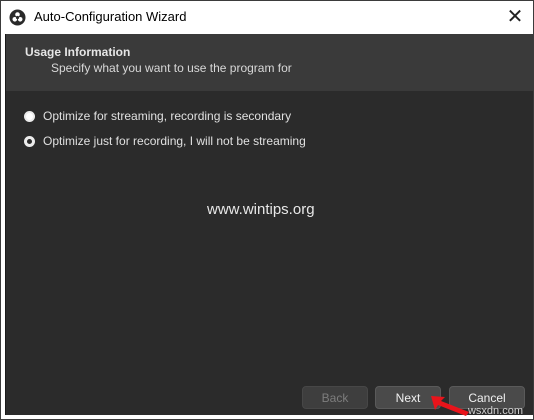 The width and height of the screenshot is (534, 420). Describe the element at coordinates (261, 209) in the screenshot. I see `watermark-text: www.wintips.org` at that location.